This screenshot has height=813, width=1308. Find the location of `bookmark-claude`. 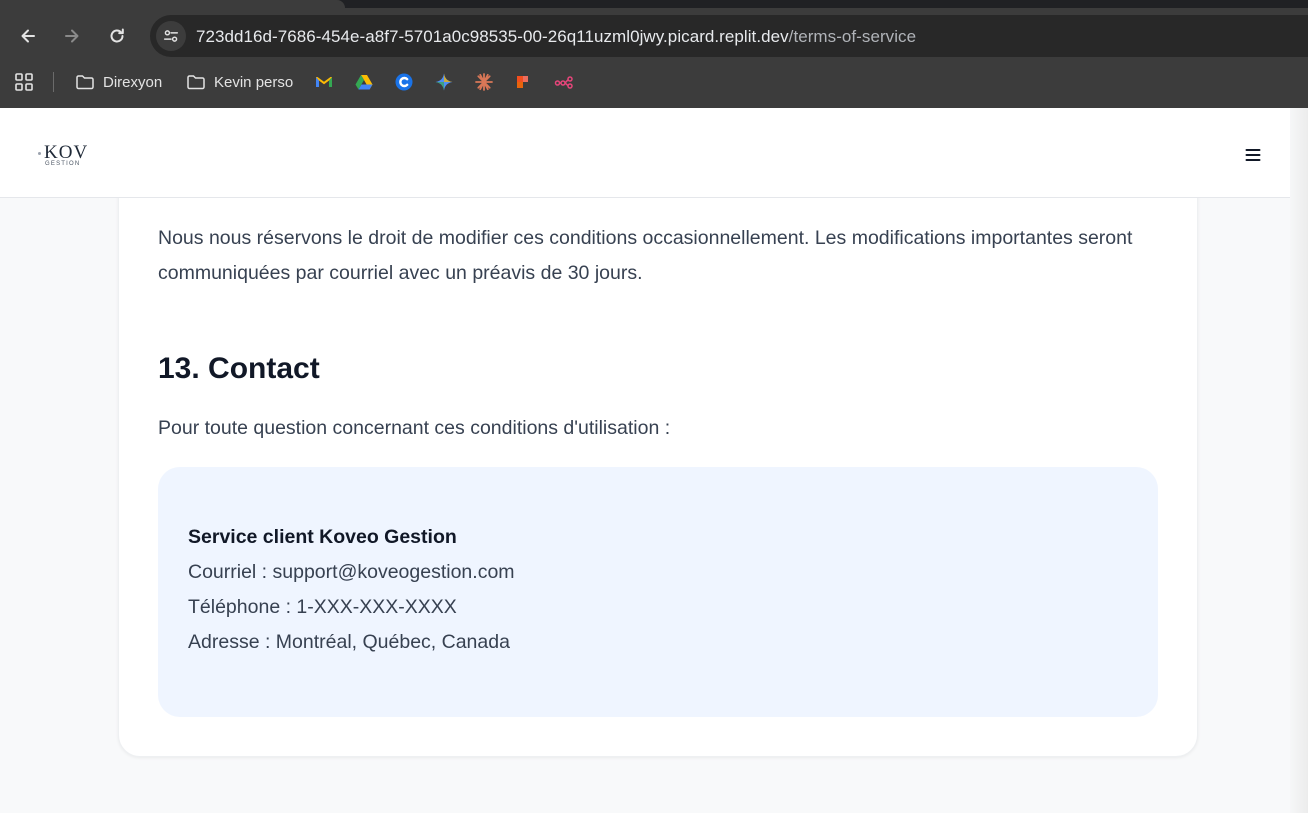

bookmark-claude is located at coordinates (484, 82).